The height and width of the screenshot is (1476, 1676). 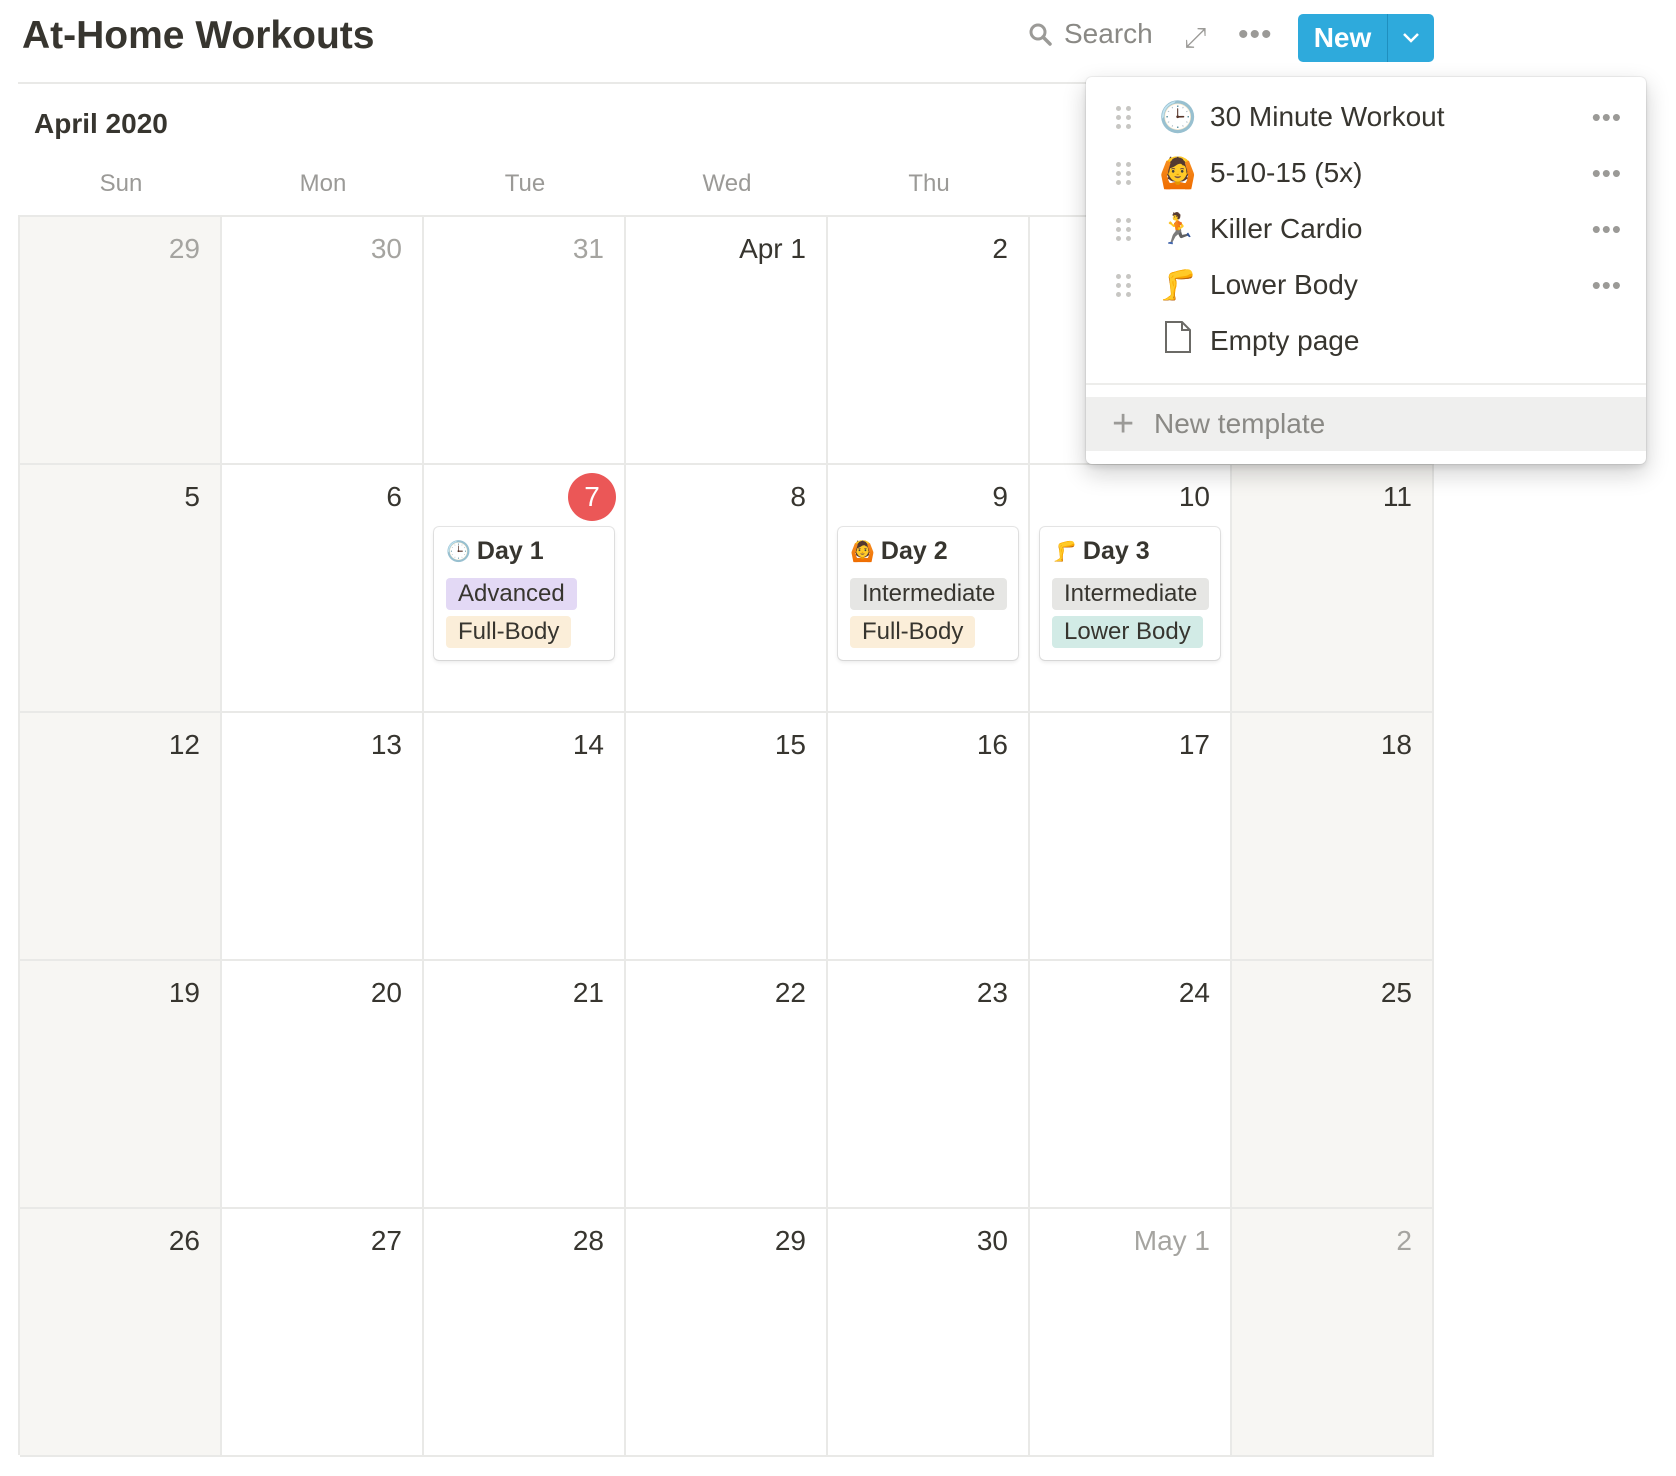 What do you see at coordinates (1366, 173) in the screenshot?
I see `template-item: 🙆 5-10-15 (5x) •••` at bounding box center [1366, 173].